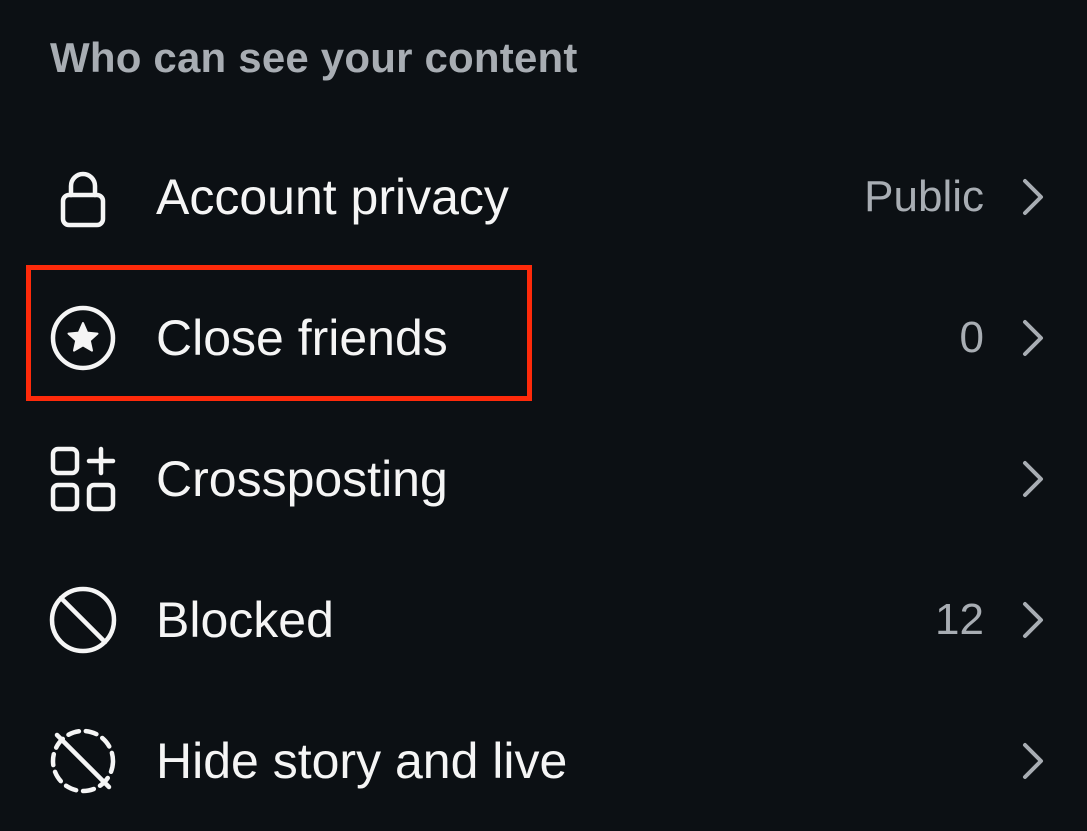  I want to click on menu-item-label: Close friends, so click(302, 337).